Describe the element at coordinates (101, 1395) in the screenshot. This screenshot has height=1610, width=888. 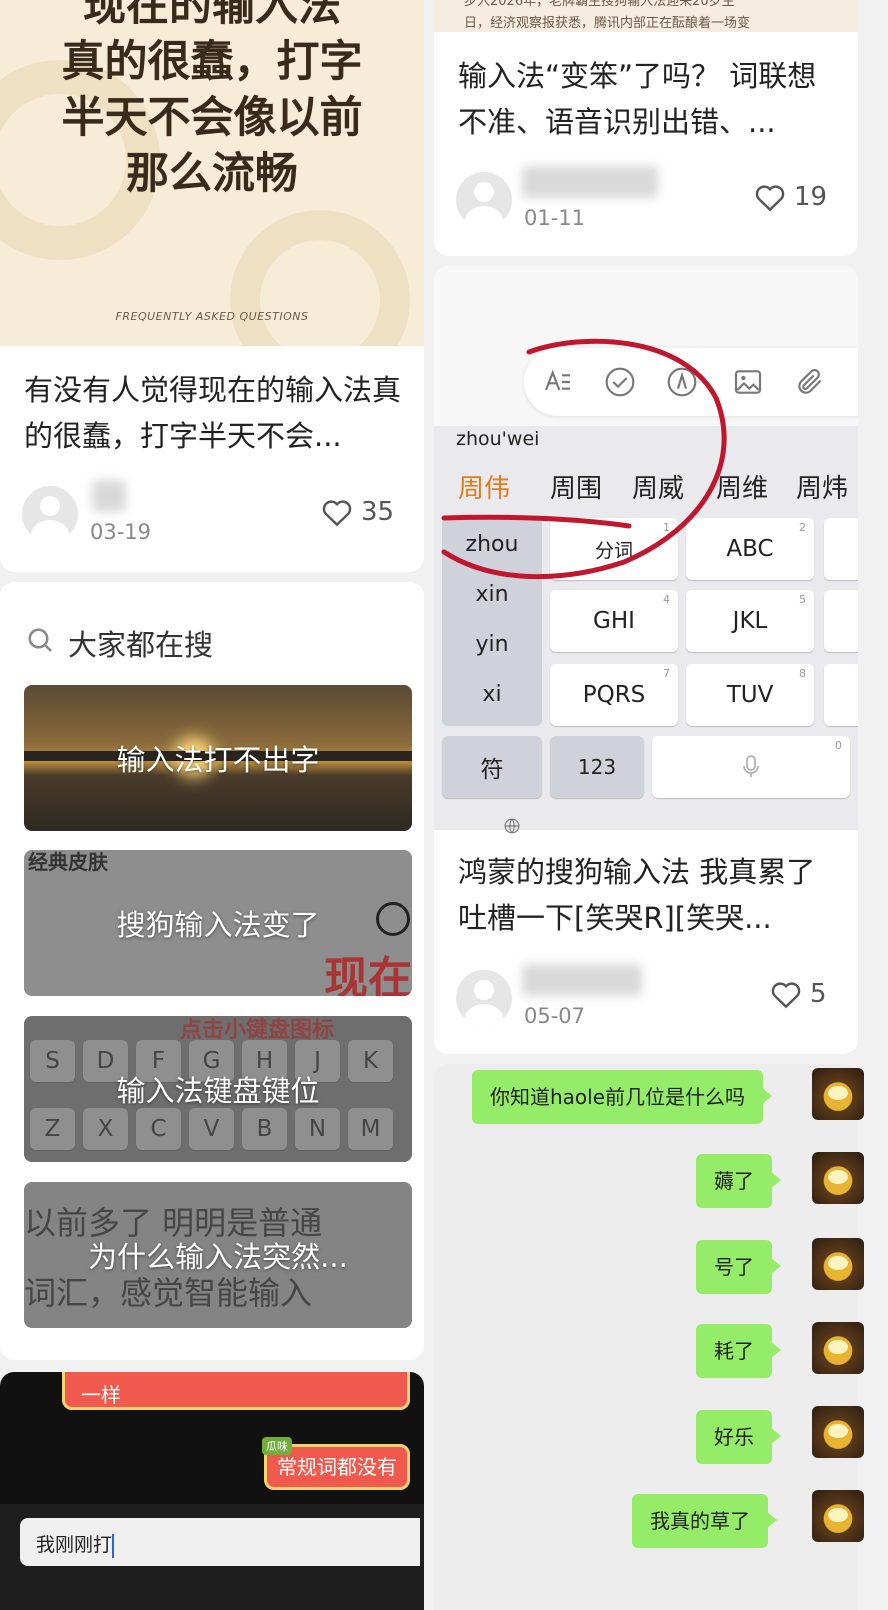
I see `bubble-text: 一样` at that location.